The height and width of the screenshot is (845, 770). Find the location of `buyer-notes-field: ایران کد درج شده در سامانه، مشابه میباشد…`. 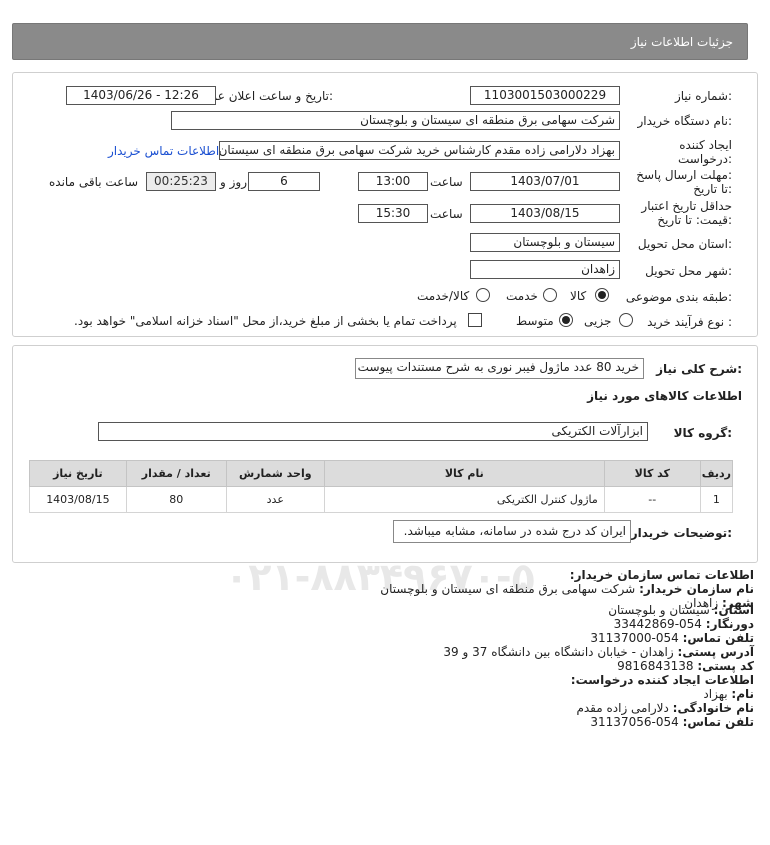

buyer-notes-field: ایران کد درج شده در سامانه، مشابه میباشد… is located at coordinates (512, 531).